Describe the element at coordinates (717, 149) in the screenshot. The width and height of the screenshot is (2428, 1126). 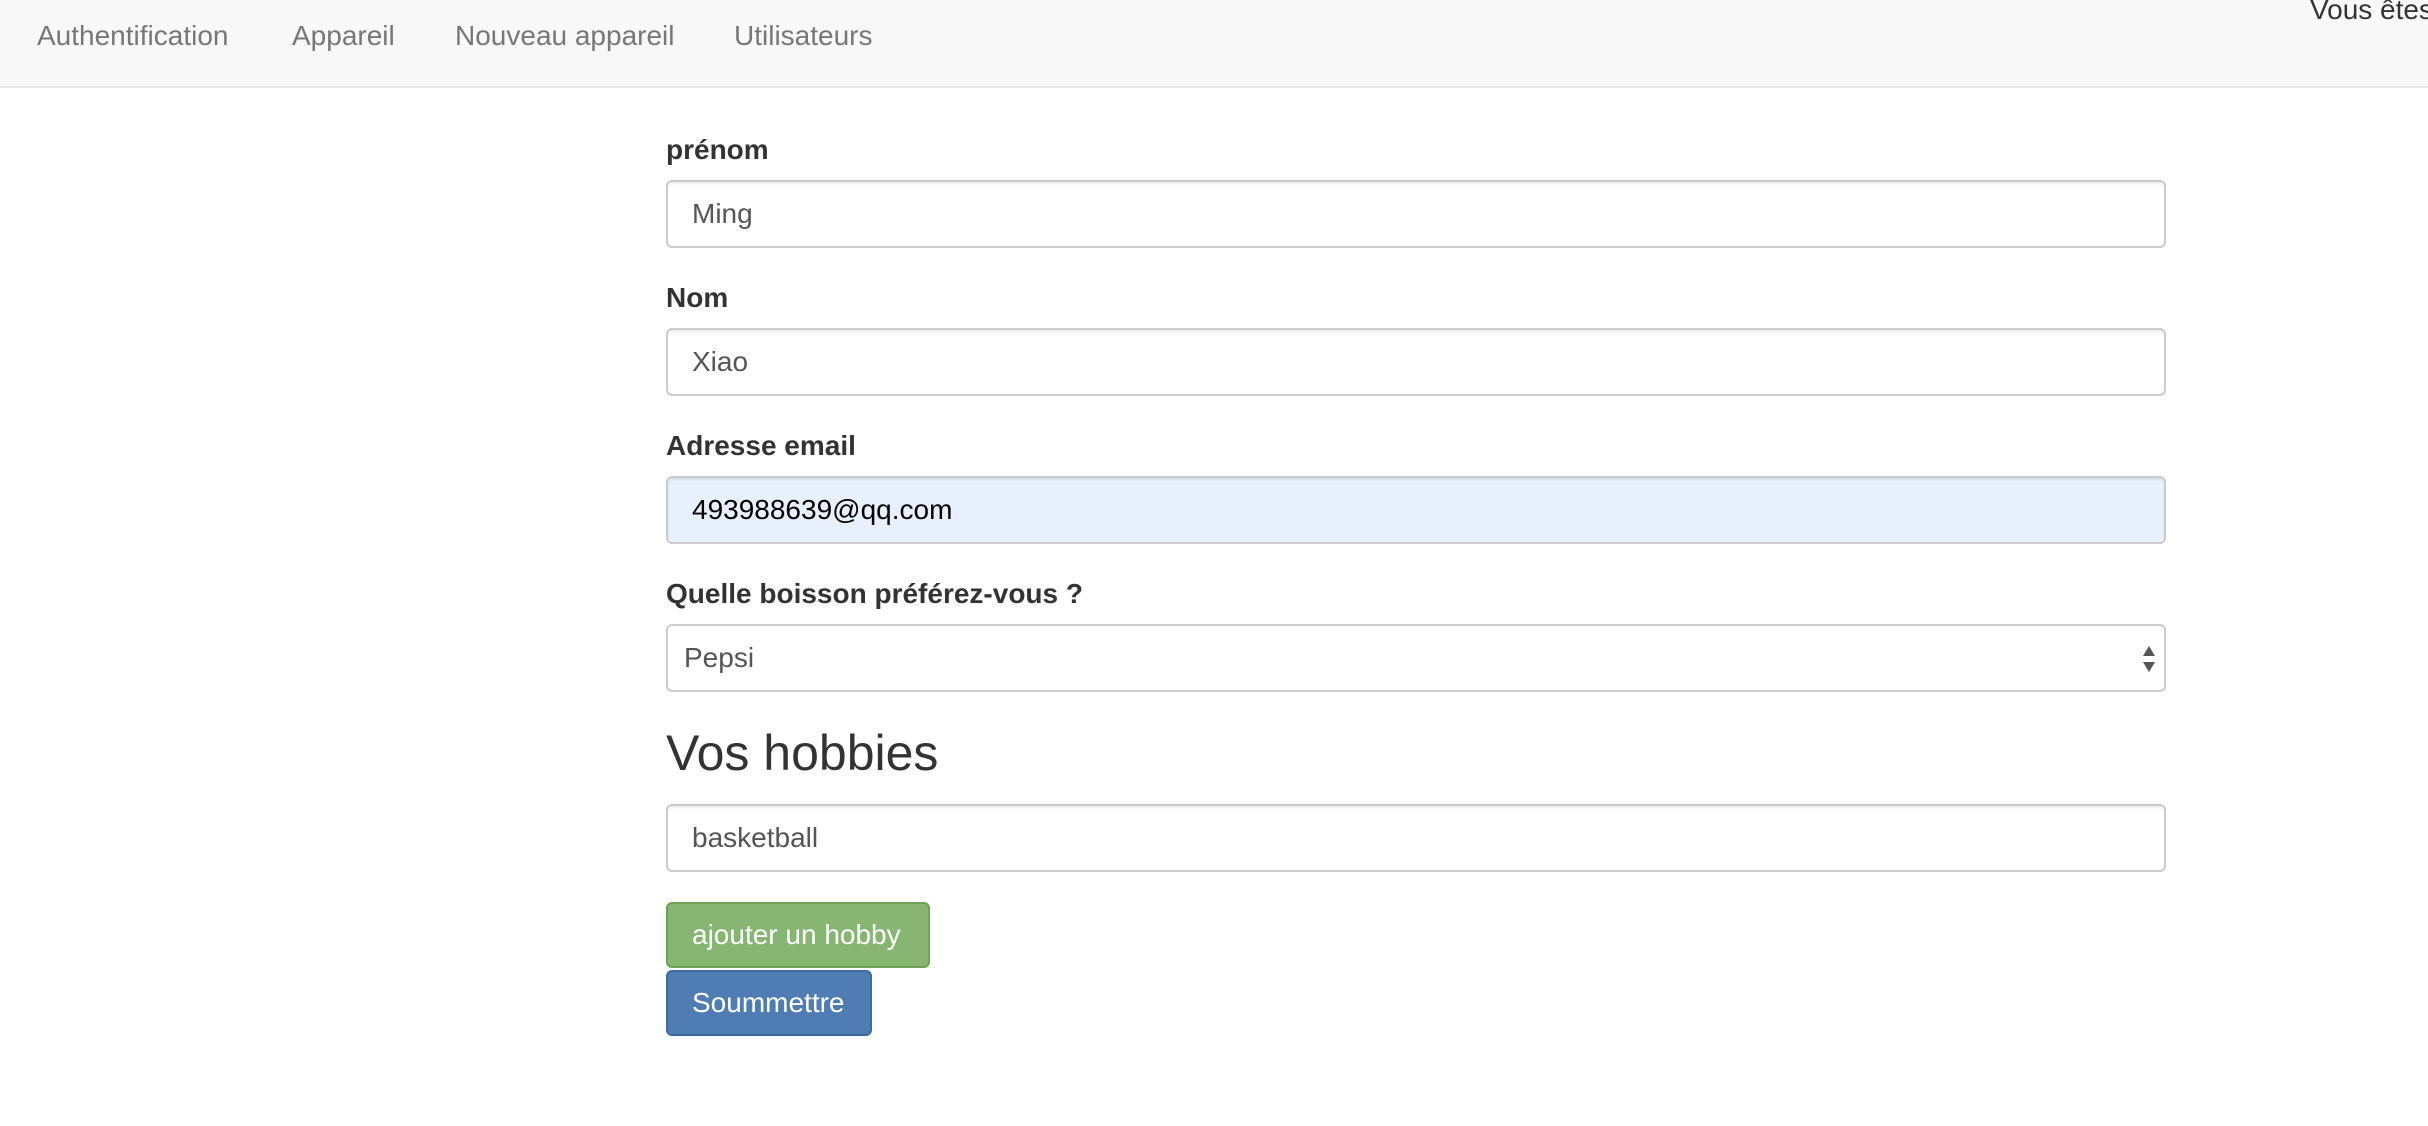
I see `firstname-label: prénom` at that location.